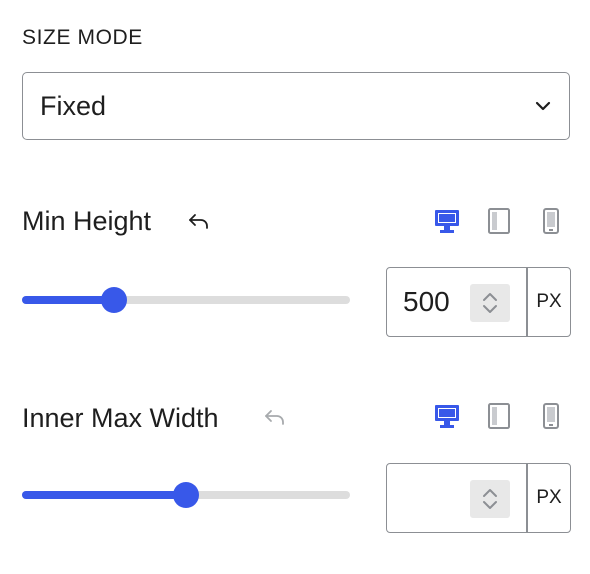 The height and width of the screenshot is (574, 590). I want to click on inner-max-width-slider, so click(186, 495).